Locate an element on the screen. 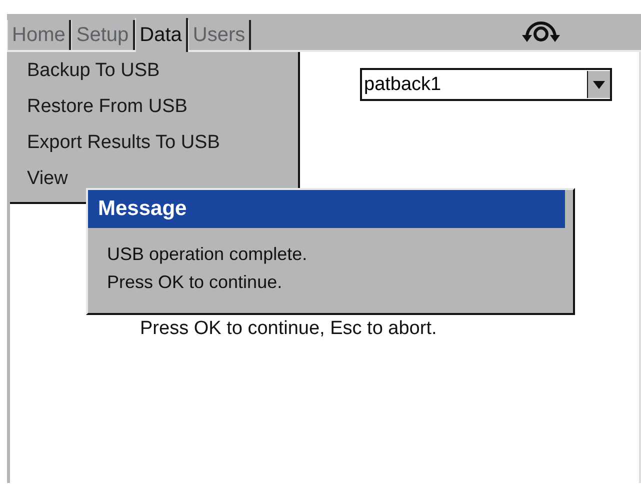 The width and height of the screenshot is (641, 485). menu-item: Export Results To USB is located at coordinates (123, 145).